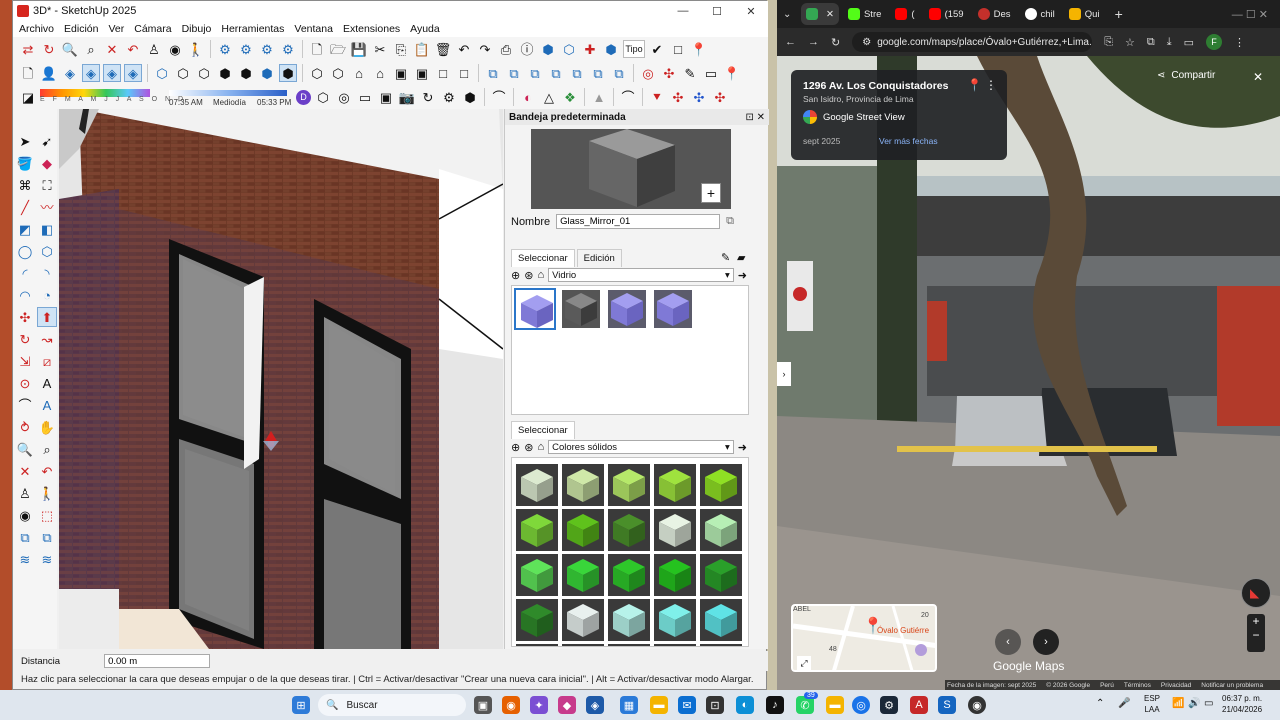 This screenshot has height=720, width=1280. I want to click on save-icon: 💾, so click(359, 49).